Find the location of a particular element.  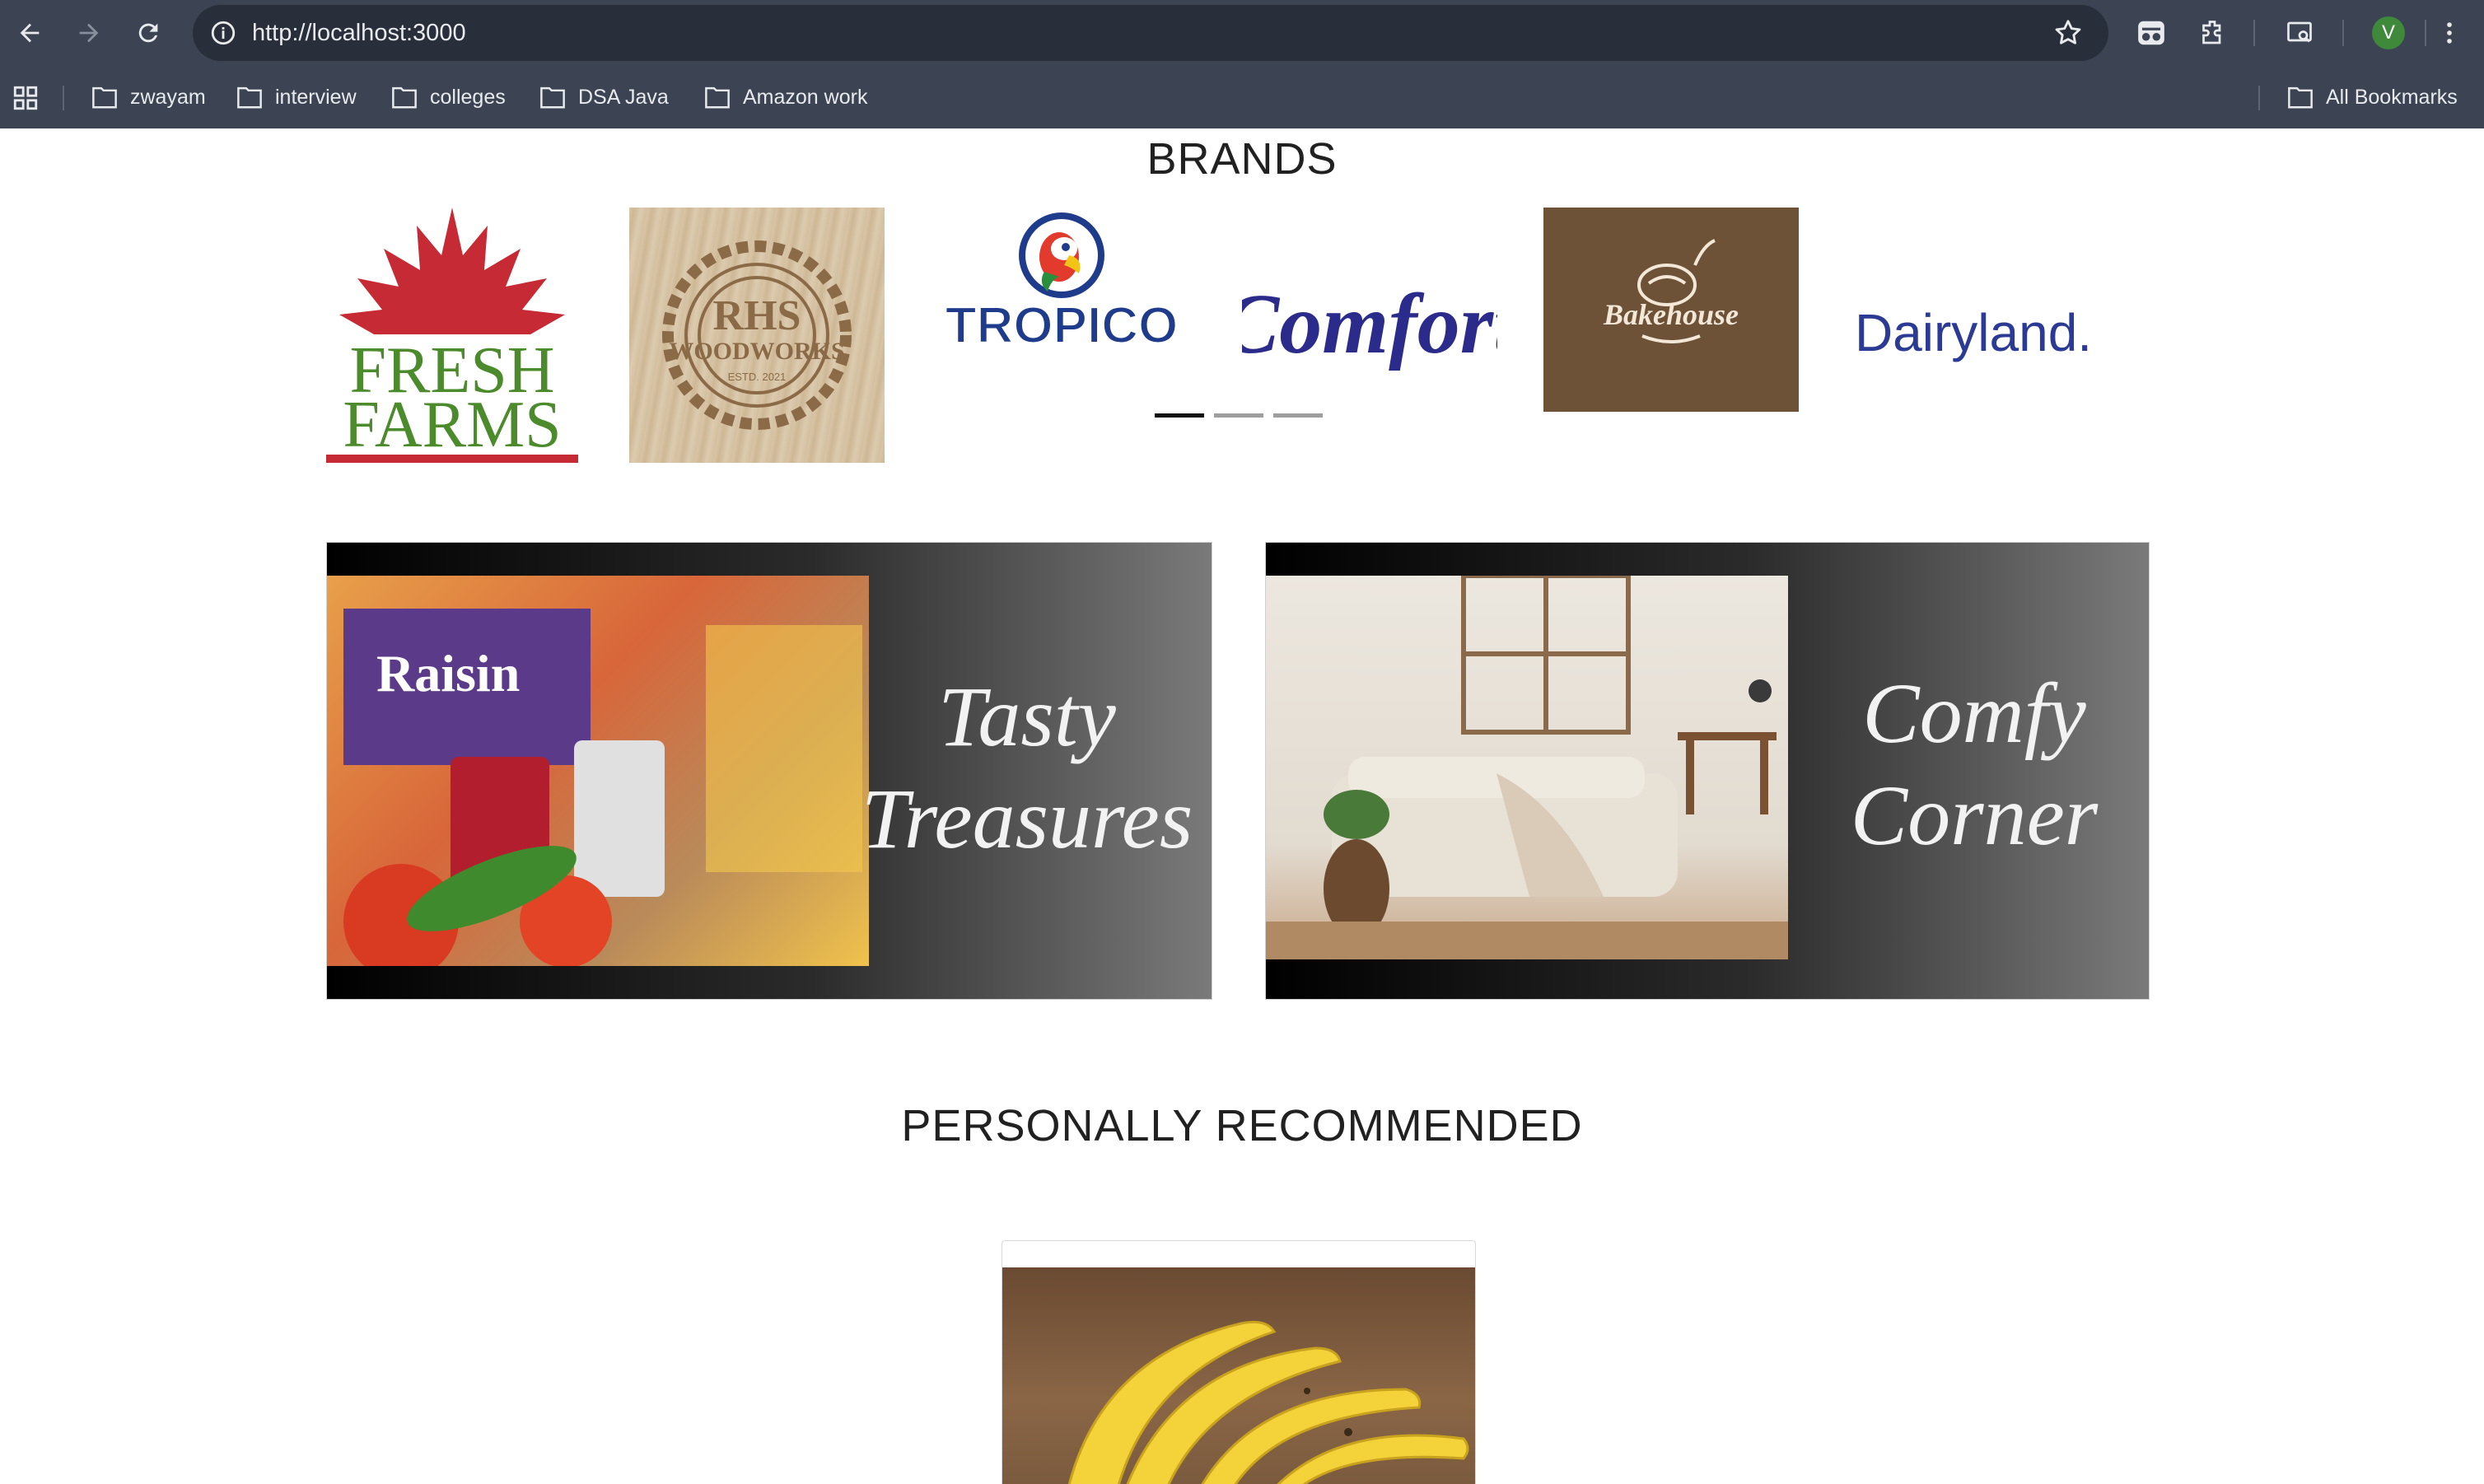

back-button is located at coordinates (30, 33).